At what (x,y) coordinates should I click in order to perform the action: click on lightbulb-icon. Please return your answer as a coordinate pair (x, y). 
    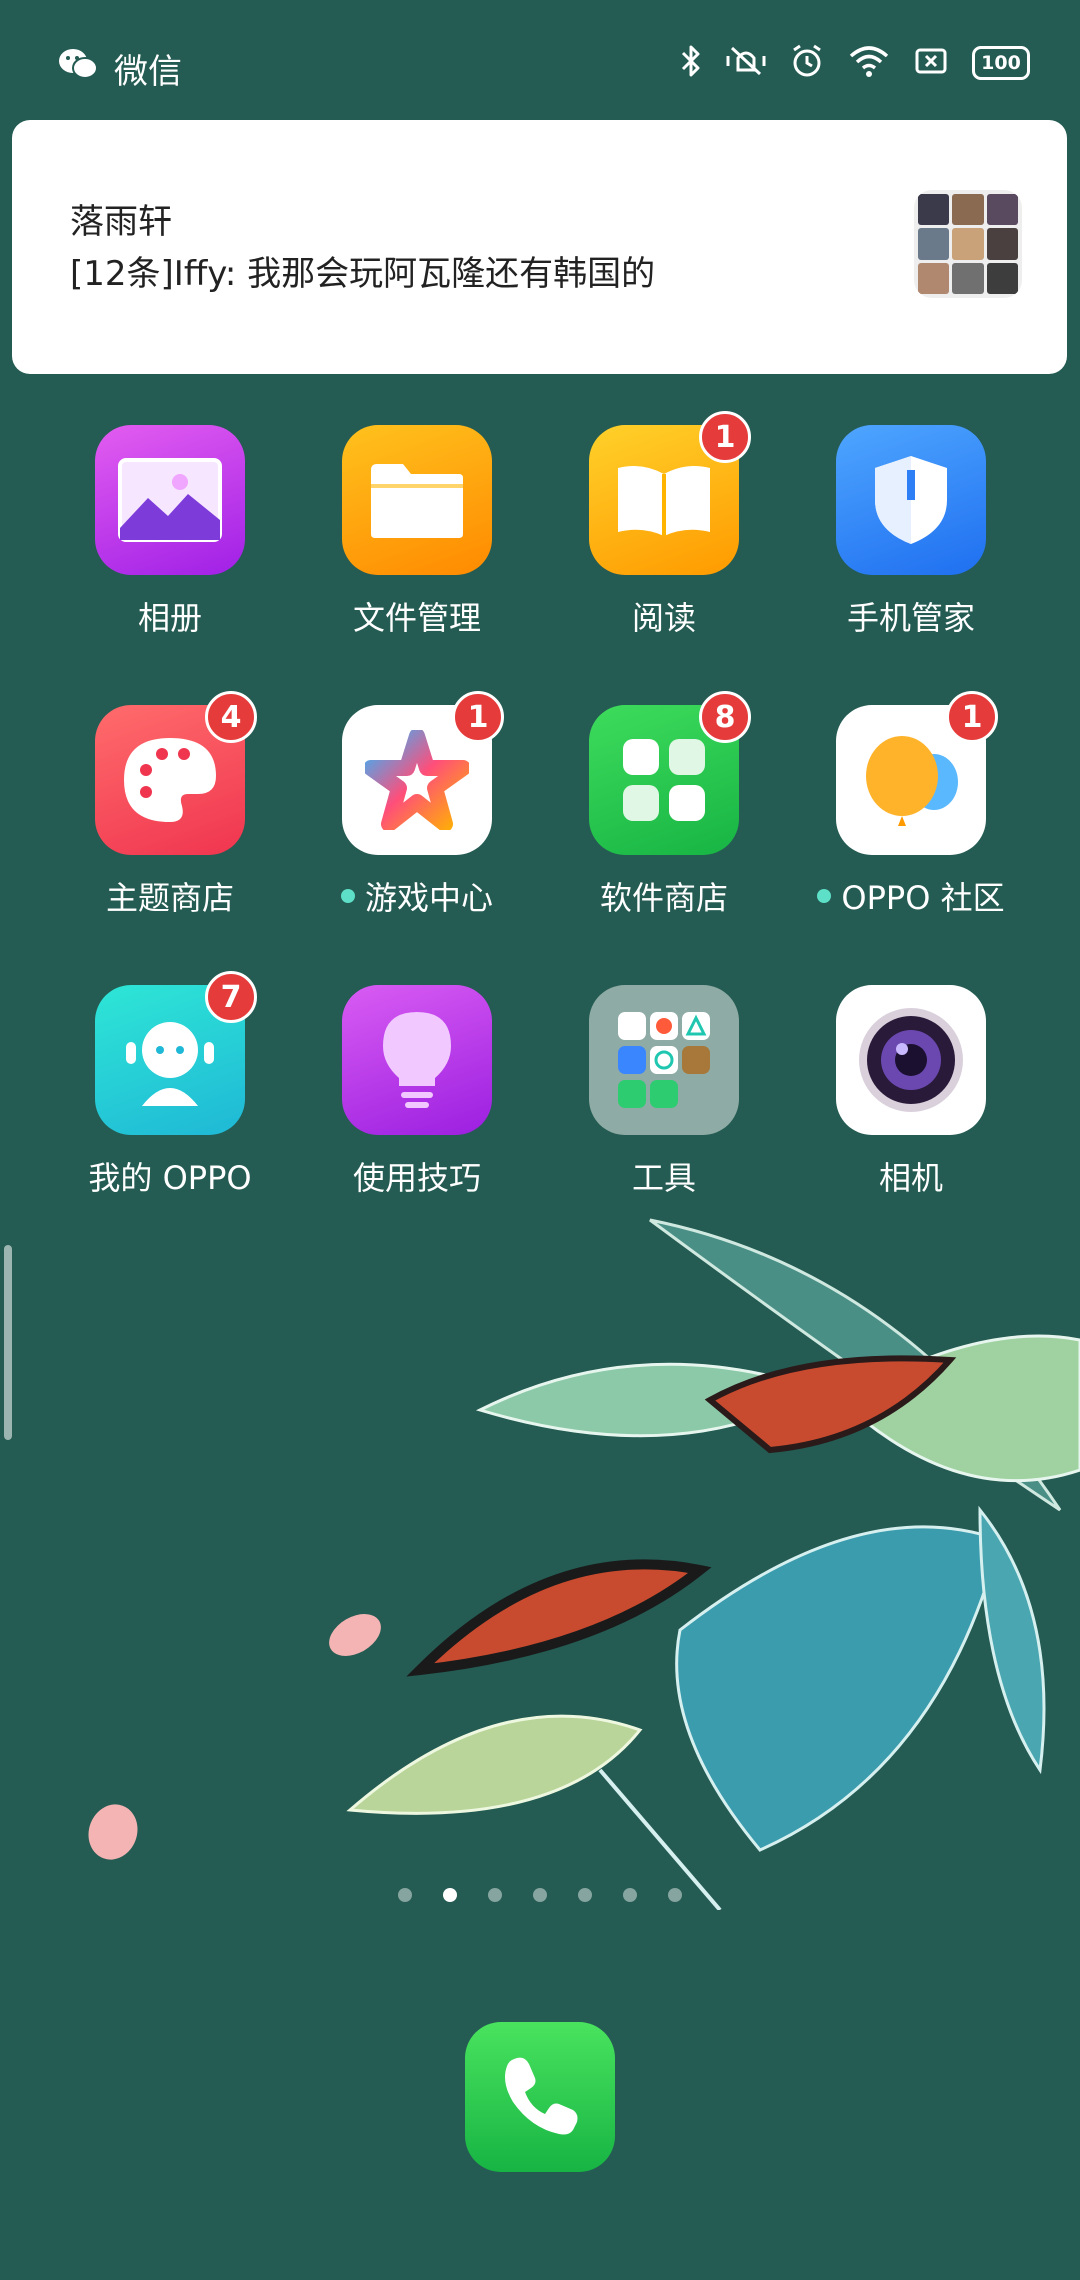
    Looking at the image, I should click on (417, 1060).